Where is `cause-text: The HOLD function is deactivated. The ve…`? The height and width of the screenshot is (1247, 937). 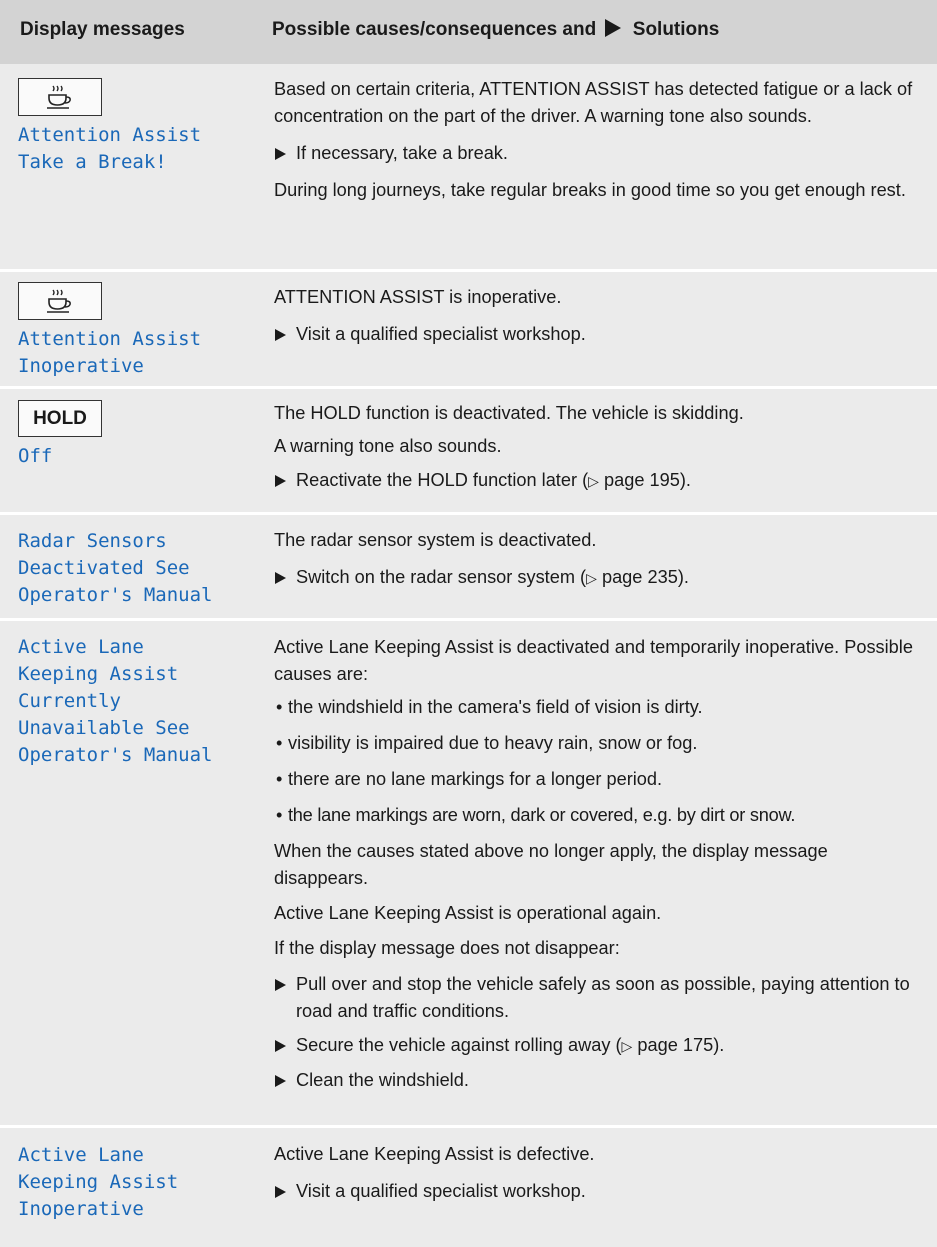 cause-text: The HOLD function is deactivated. The ve… is located at coordinates (509, 413).